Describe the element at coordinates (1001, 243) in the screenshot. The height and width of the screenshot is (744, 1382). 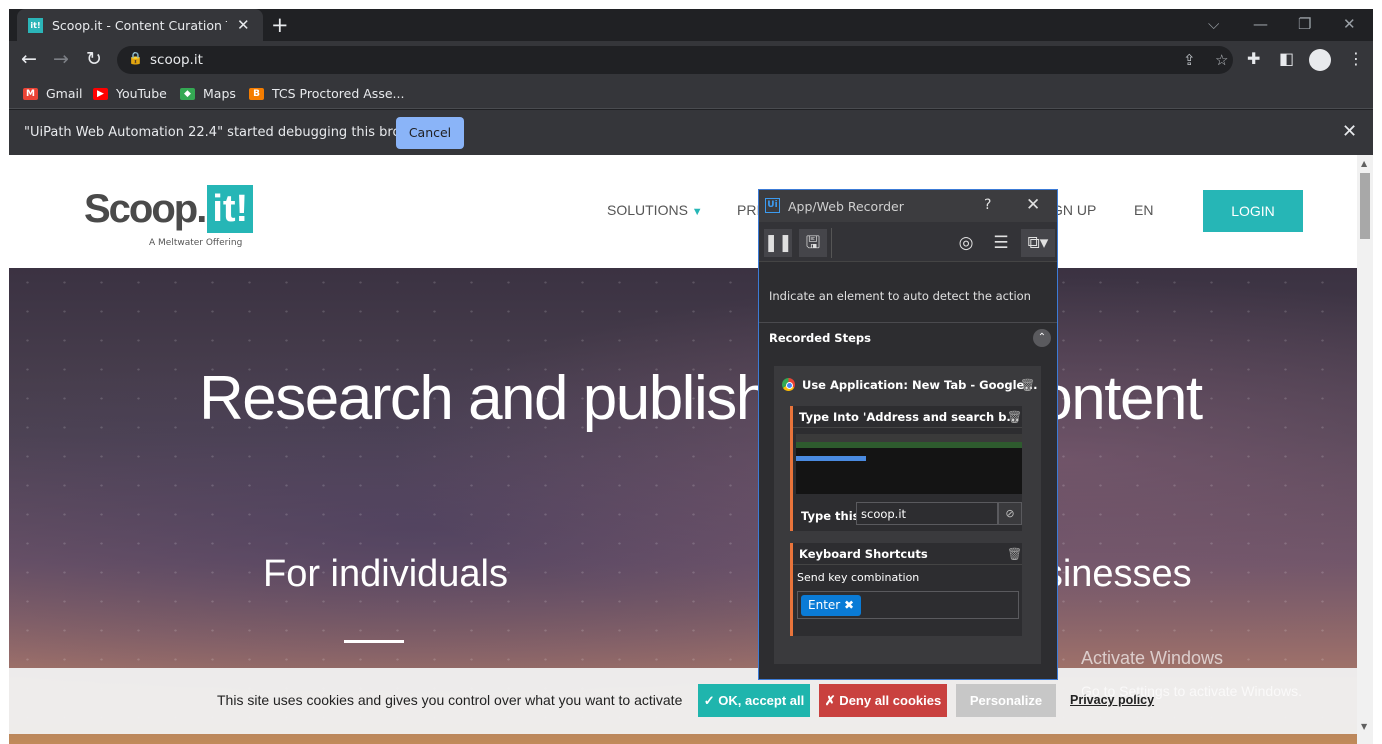
I see `list-icon: ☰` at that location.